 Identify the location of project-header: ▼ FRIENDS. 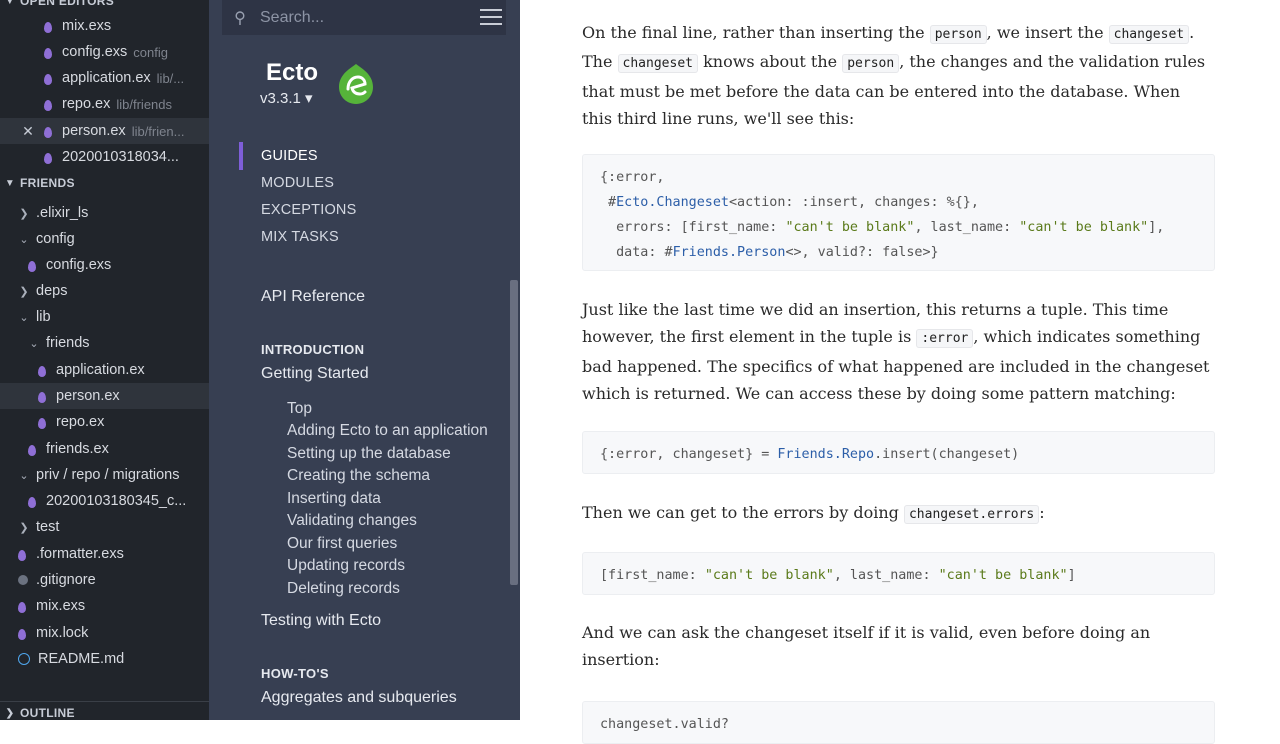
(104, 183).